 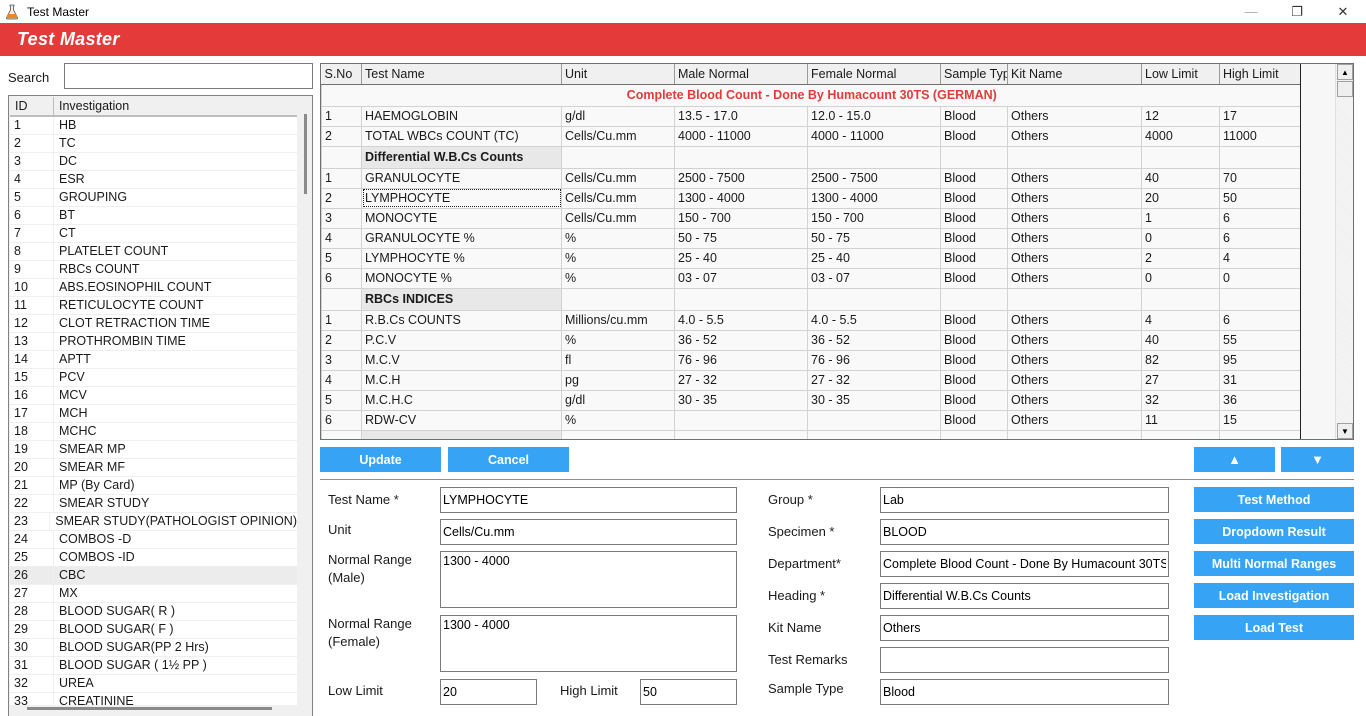 I want to click on cancel-button: Cancel, so click(x=508, y=459).